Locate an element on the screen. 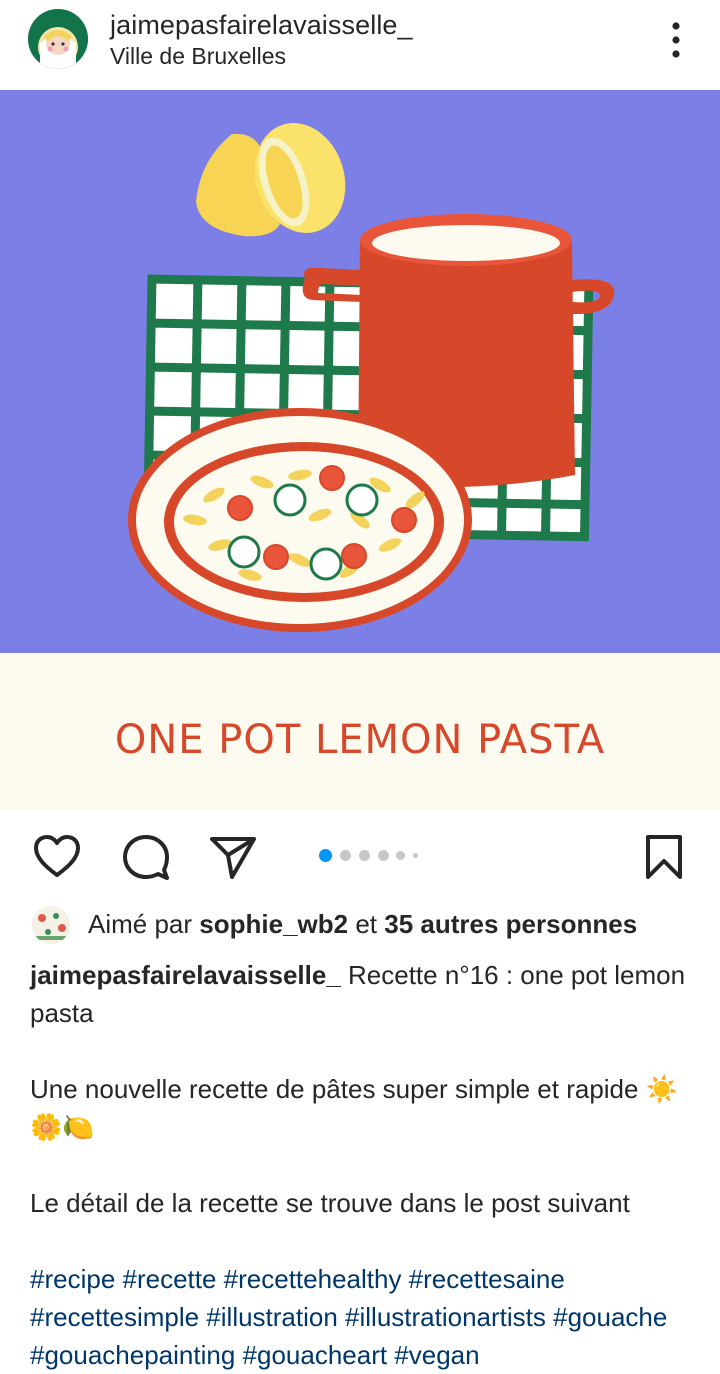 The height and width of the screenshot is (1374, 720). post-actions-bar is located at coordinates (360, 856).